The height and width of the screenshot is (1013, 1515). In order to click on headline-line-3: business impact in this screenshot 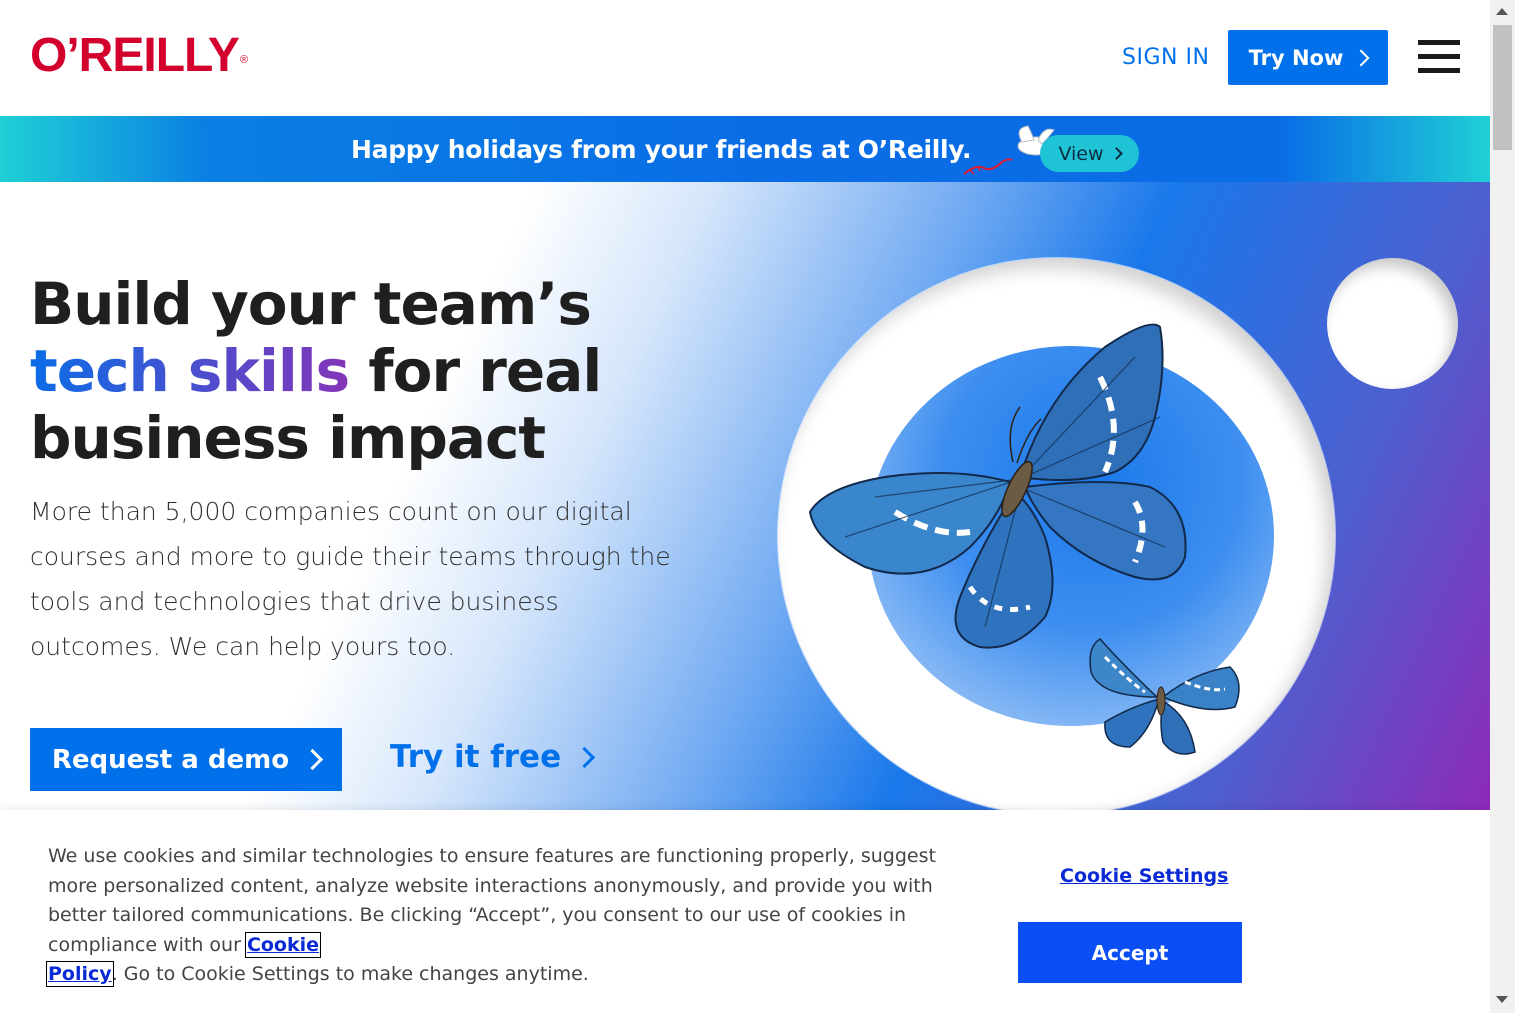, I will do `click(288, 438)`.